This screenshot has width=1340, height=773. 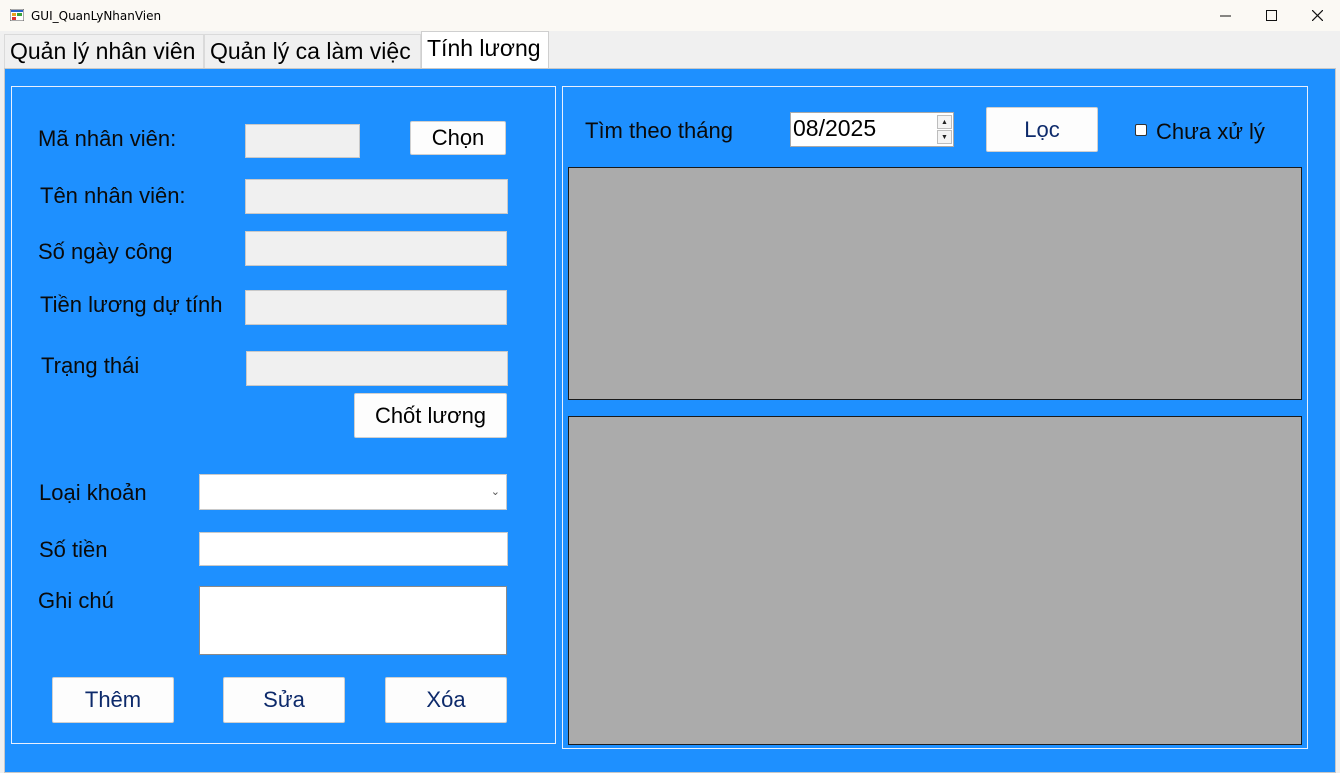 What do you see at coordinates (284, 700) in the screenshot?
I see `sua-button: Sửa` at bounding box center [284, 700].